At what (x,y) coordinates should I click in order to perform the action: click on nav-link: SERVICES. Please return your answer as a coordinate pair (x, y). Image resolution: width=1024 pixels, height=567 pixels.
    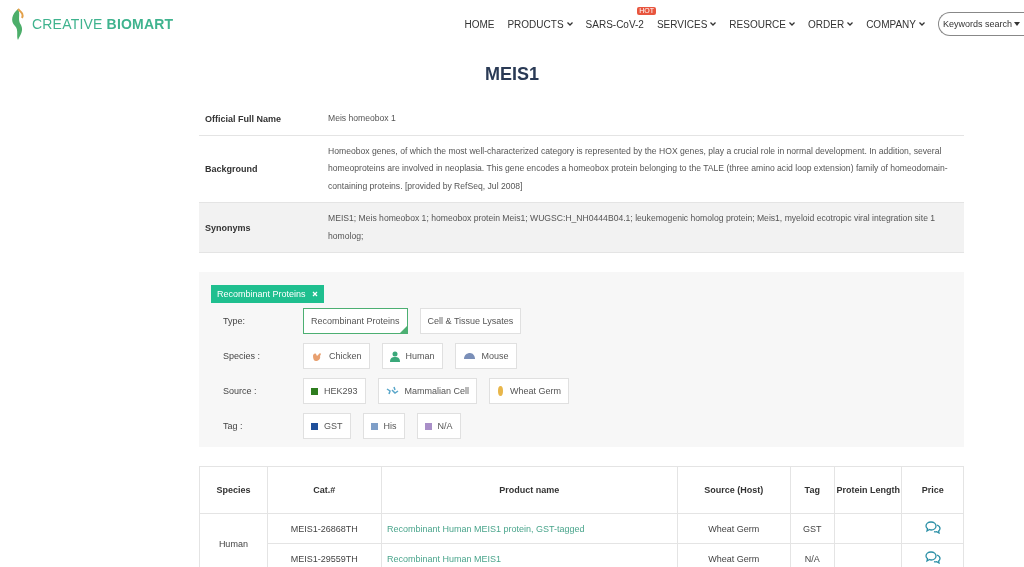
    Looking at the image, I should click on (686, 24).